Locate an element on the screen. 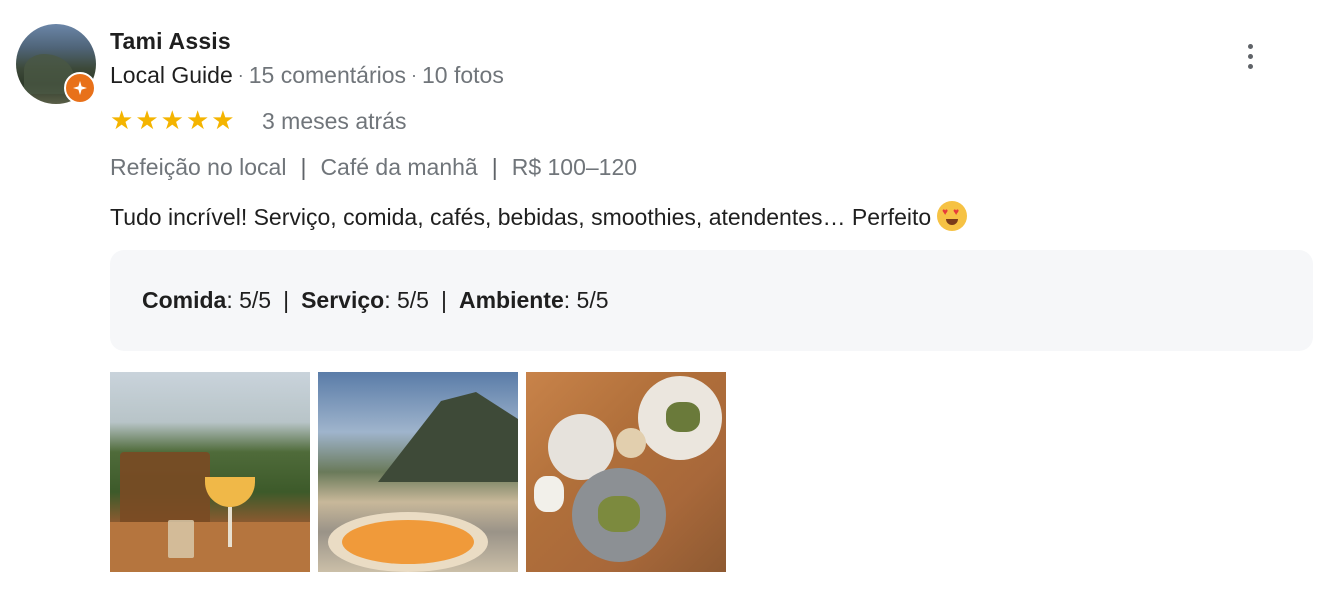 This screenshot has height=594, width=1320. aspect-ratings: Comida: 5/5 | Serviço: 5/5 | Ambiente: 5/5 is located at coordinates (375, 300).